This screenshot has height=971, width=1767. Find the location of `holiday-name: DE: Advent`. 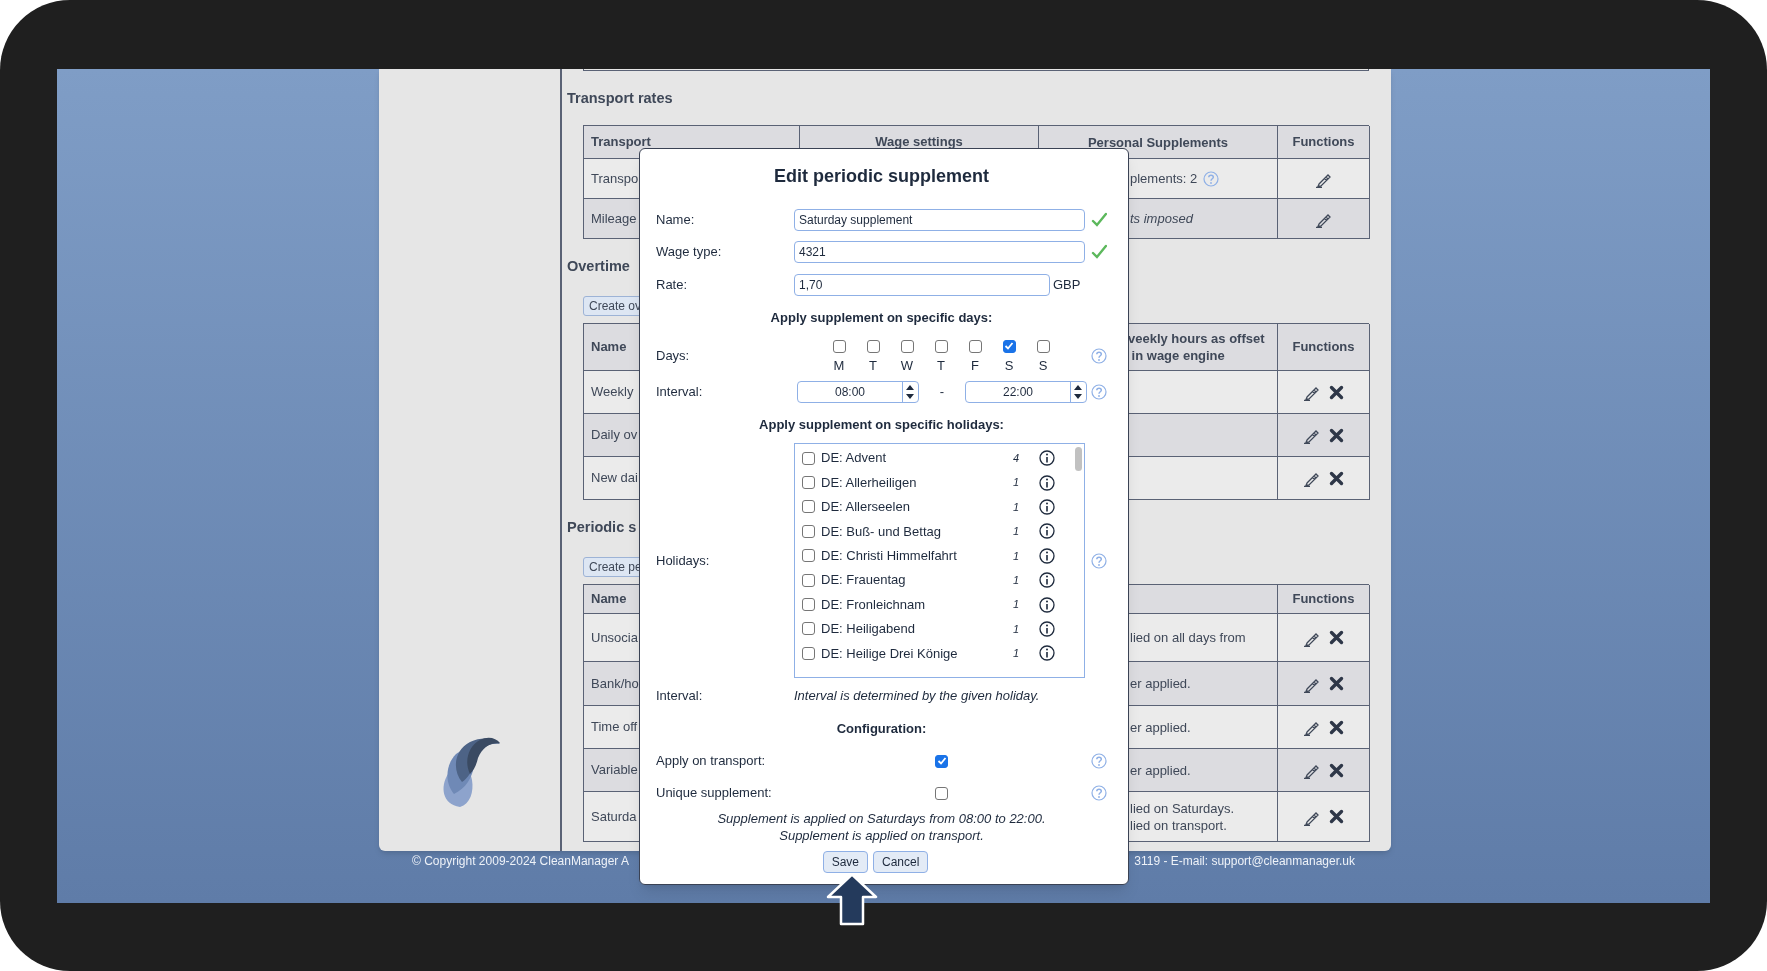

holiday-name: DE: Advent is located at coordinates (854, 458).